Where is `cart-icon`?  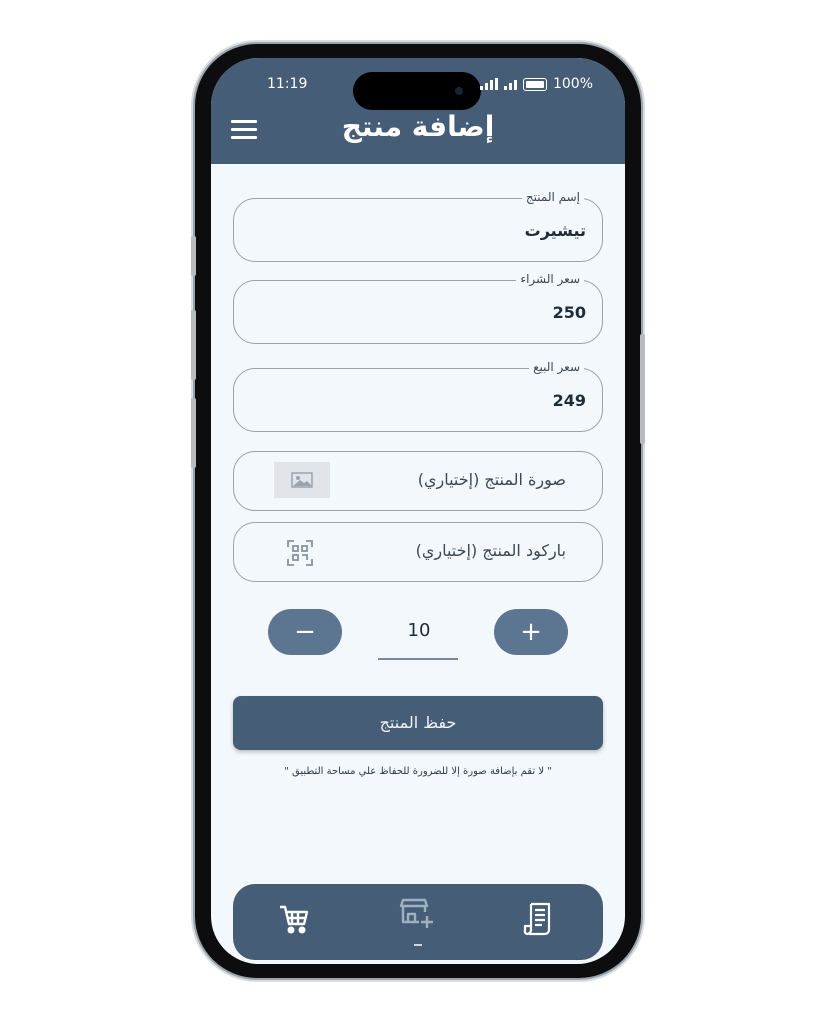
cart-icon is located at coordinates (295, 920).